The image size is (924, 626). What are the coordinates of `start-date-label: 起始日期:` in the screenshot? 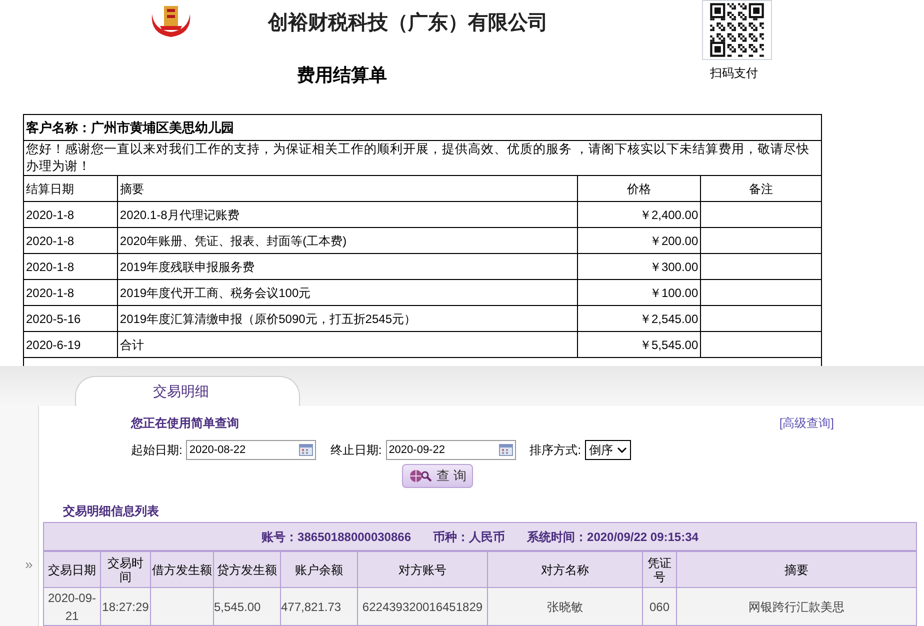 It's located at (156, 450).